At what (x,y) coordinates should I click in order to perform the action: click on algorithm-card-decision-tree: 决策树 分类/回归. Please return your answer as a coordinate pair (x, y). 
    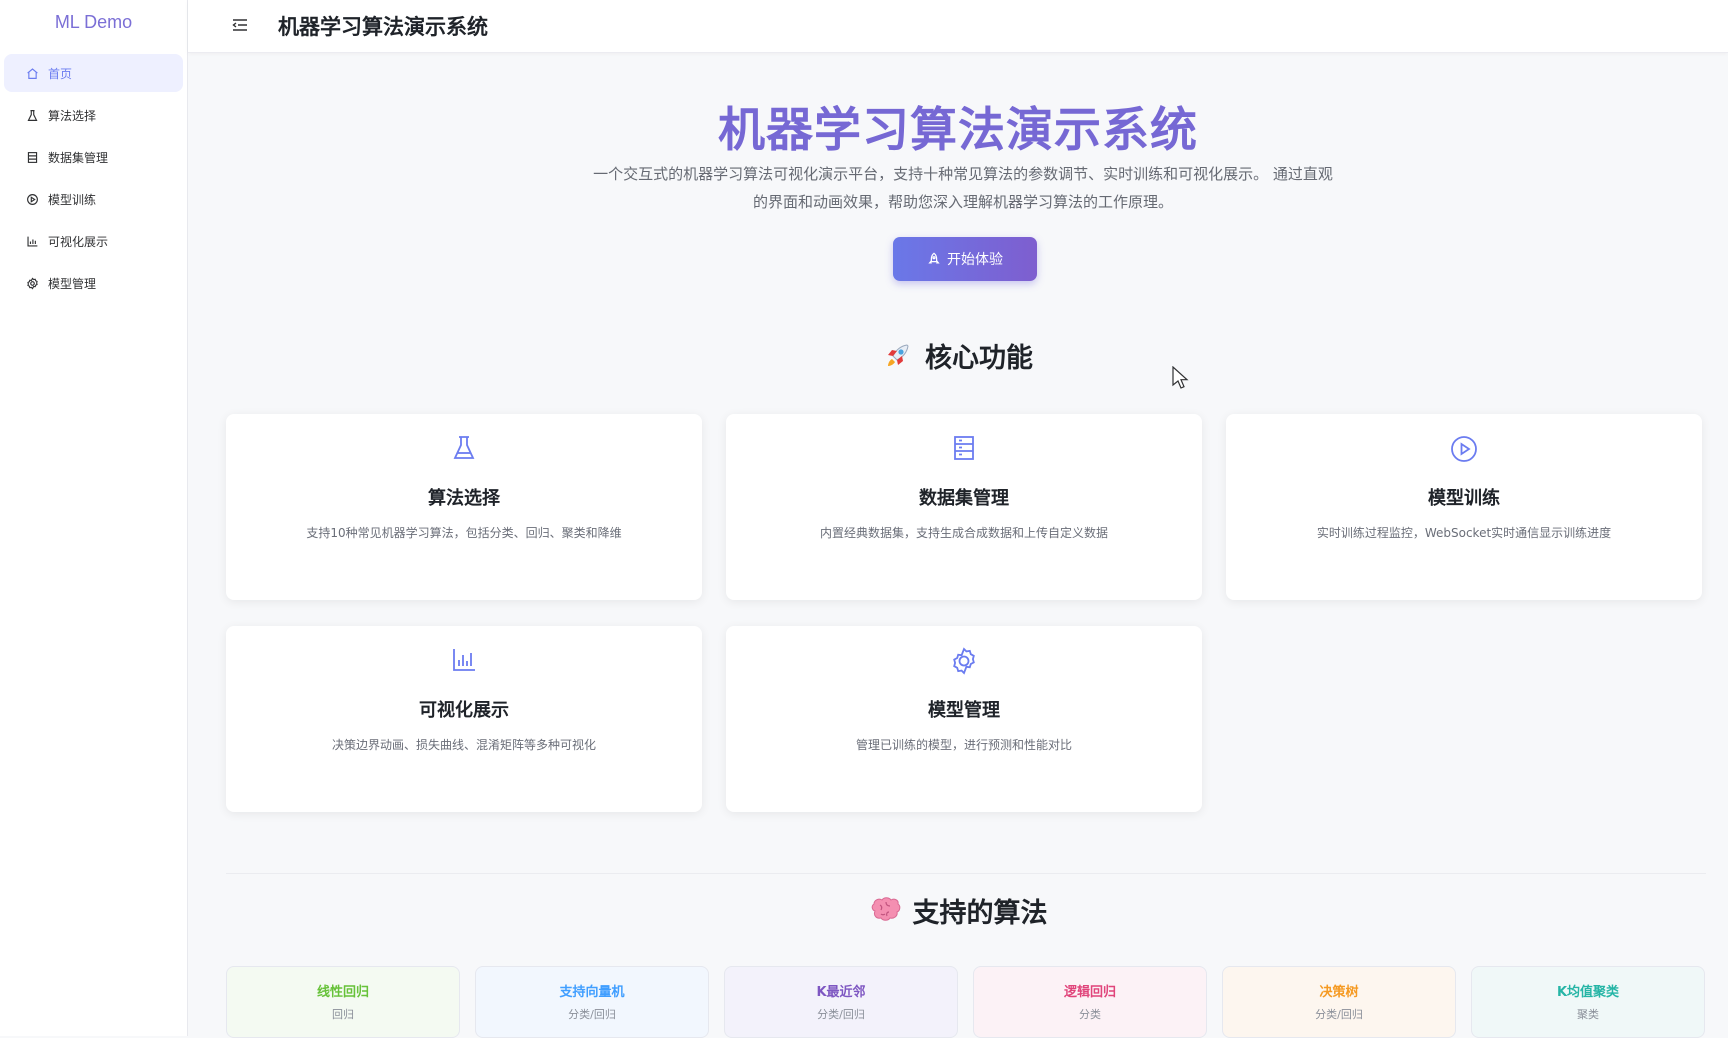
    Looking at the image, I should click on (1339, 1002).